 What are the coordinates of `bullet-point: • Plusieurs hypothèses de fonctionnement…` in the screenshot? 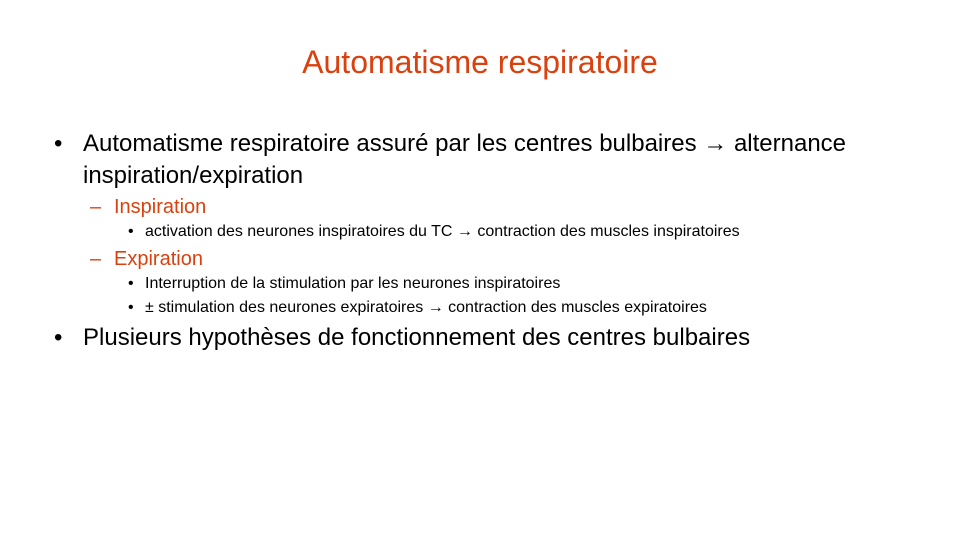 It's located at (494, 338).